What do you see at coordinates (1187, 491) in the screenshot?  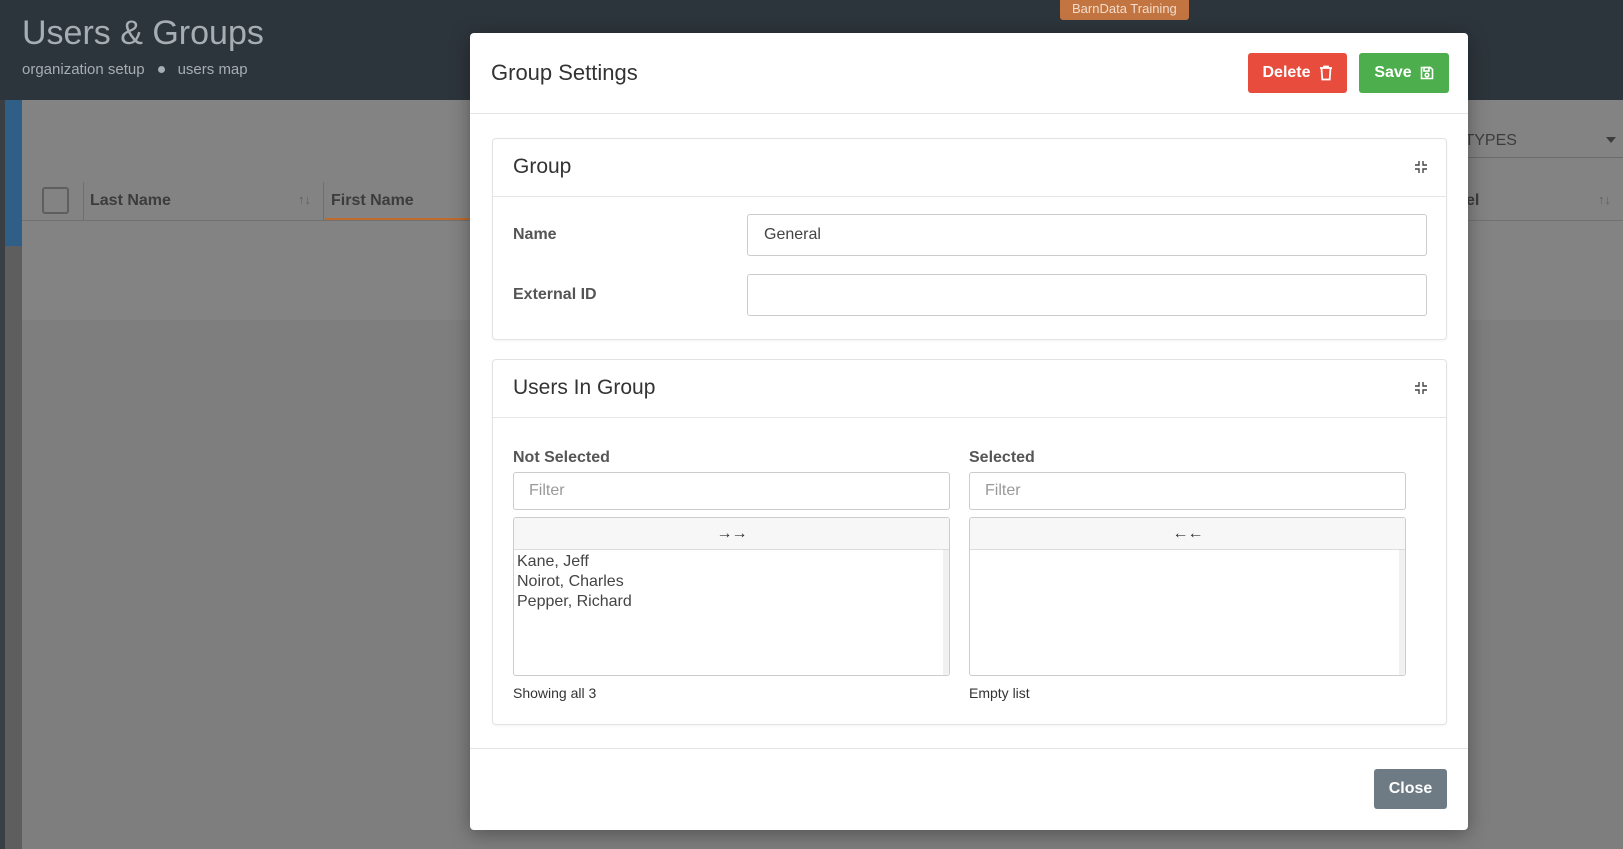 I see `selected-filter-input` at bounding box center [1187, 491].